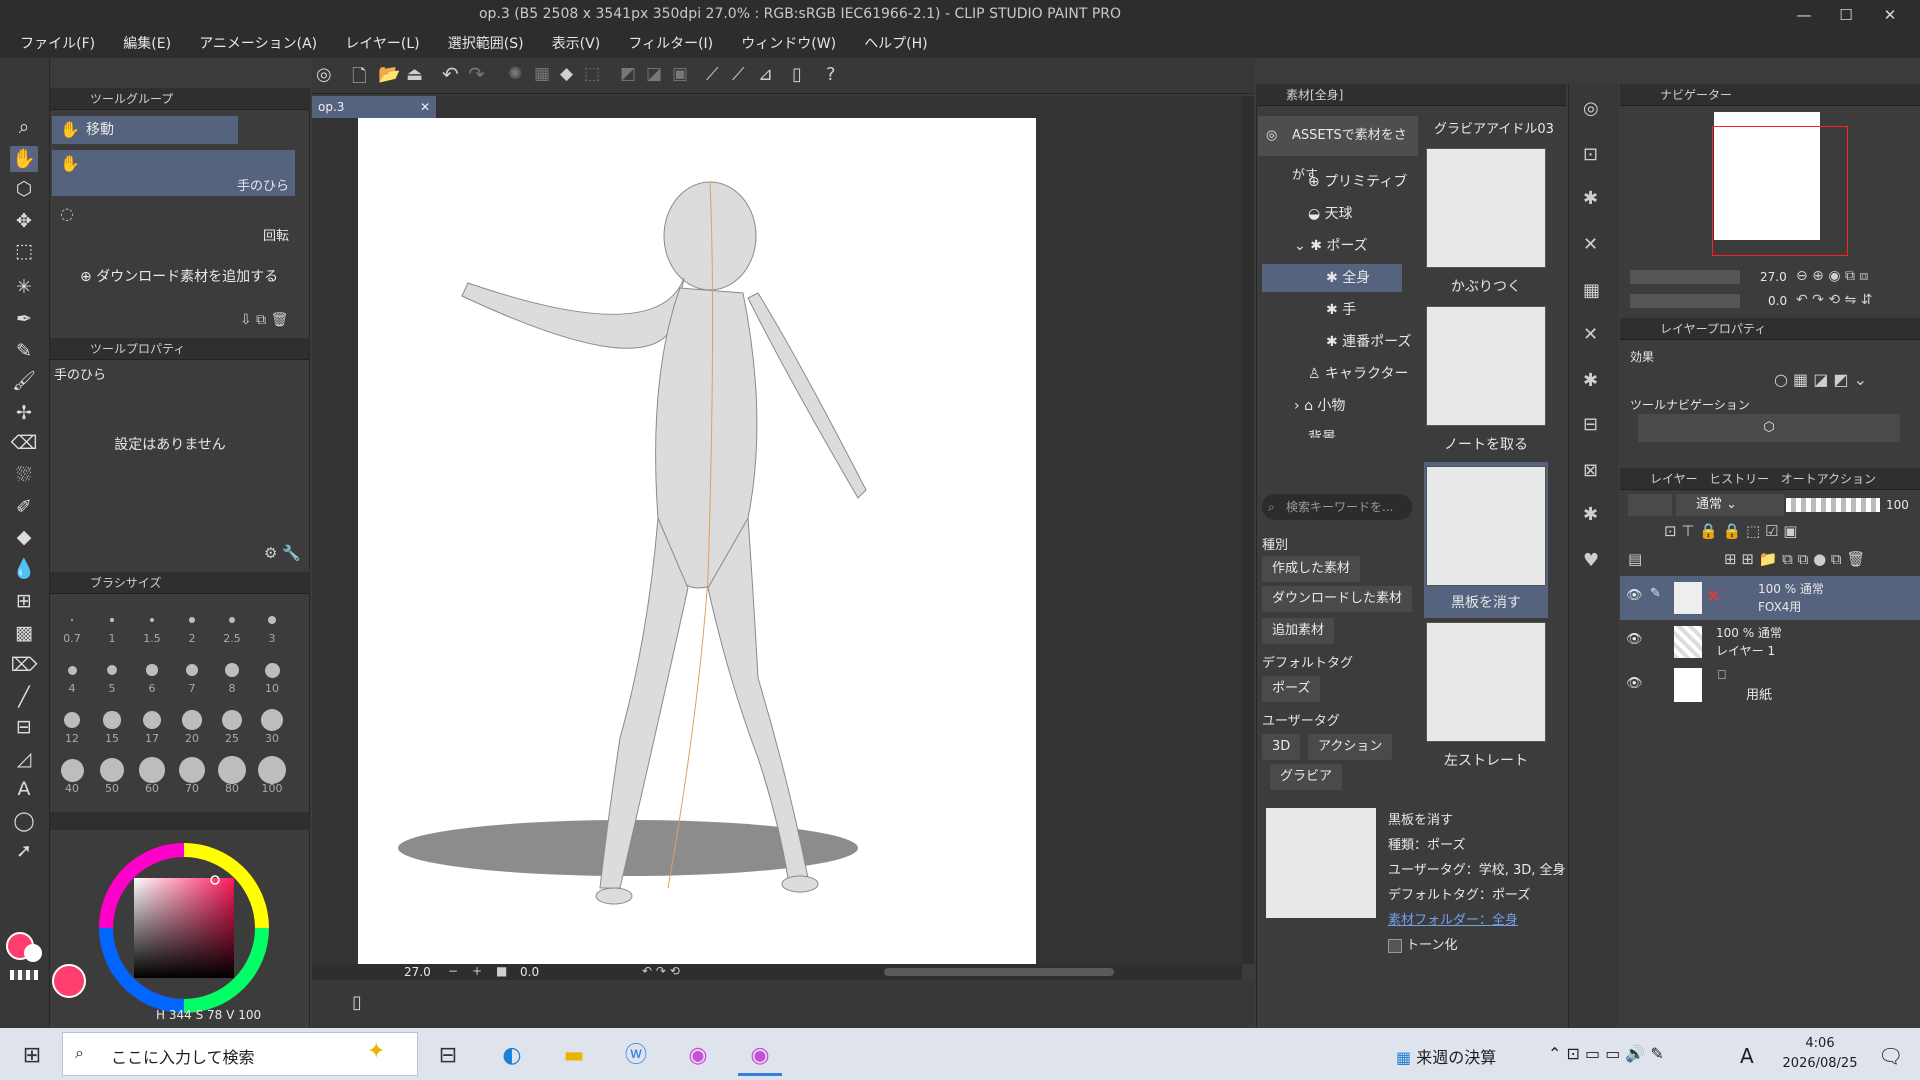  Describe the element at coordinates (476, 74) in the screenshot. I see `redo-icon: ↷` at that location.